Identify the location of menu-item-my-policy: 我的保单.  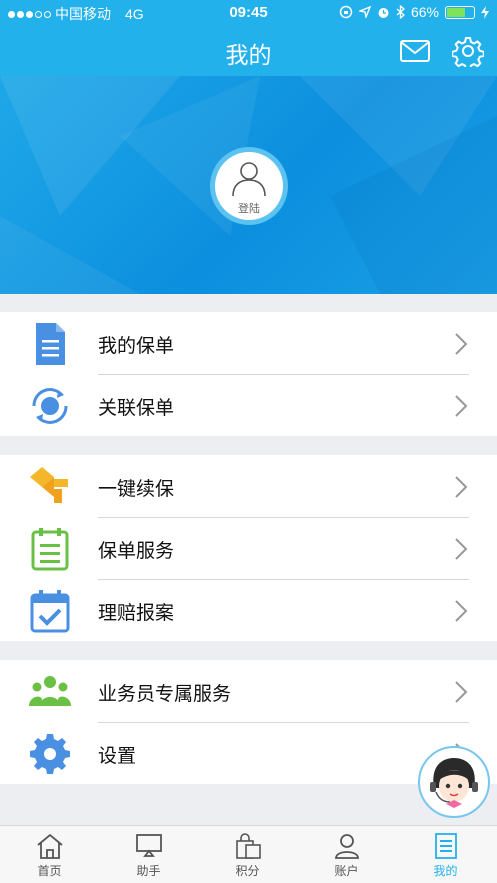
(248, 343).